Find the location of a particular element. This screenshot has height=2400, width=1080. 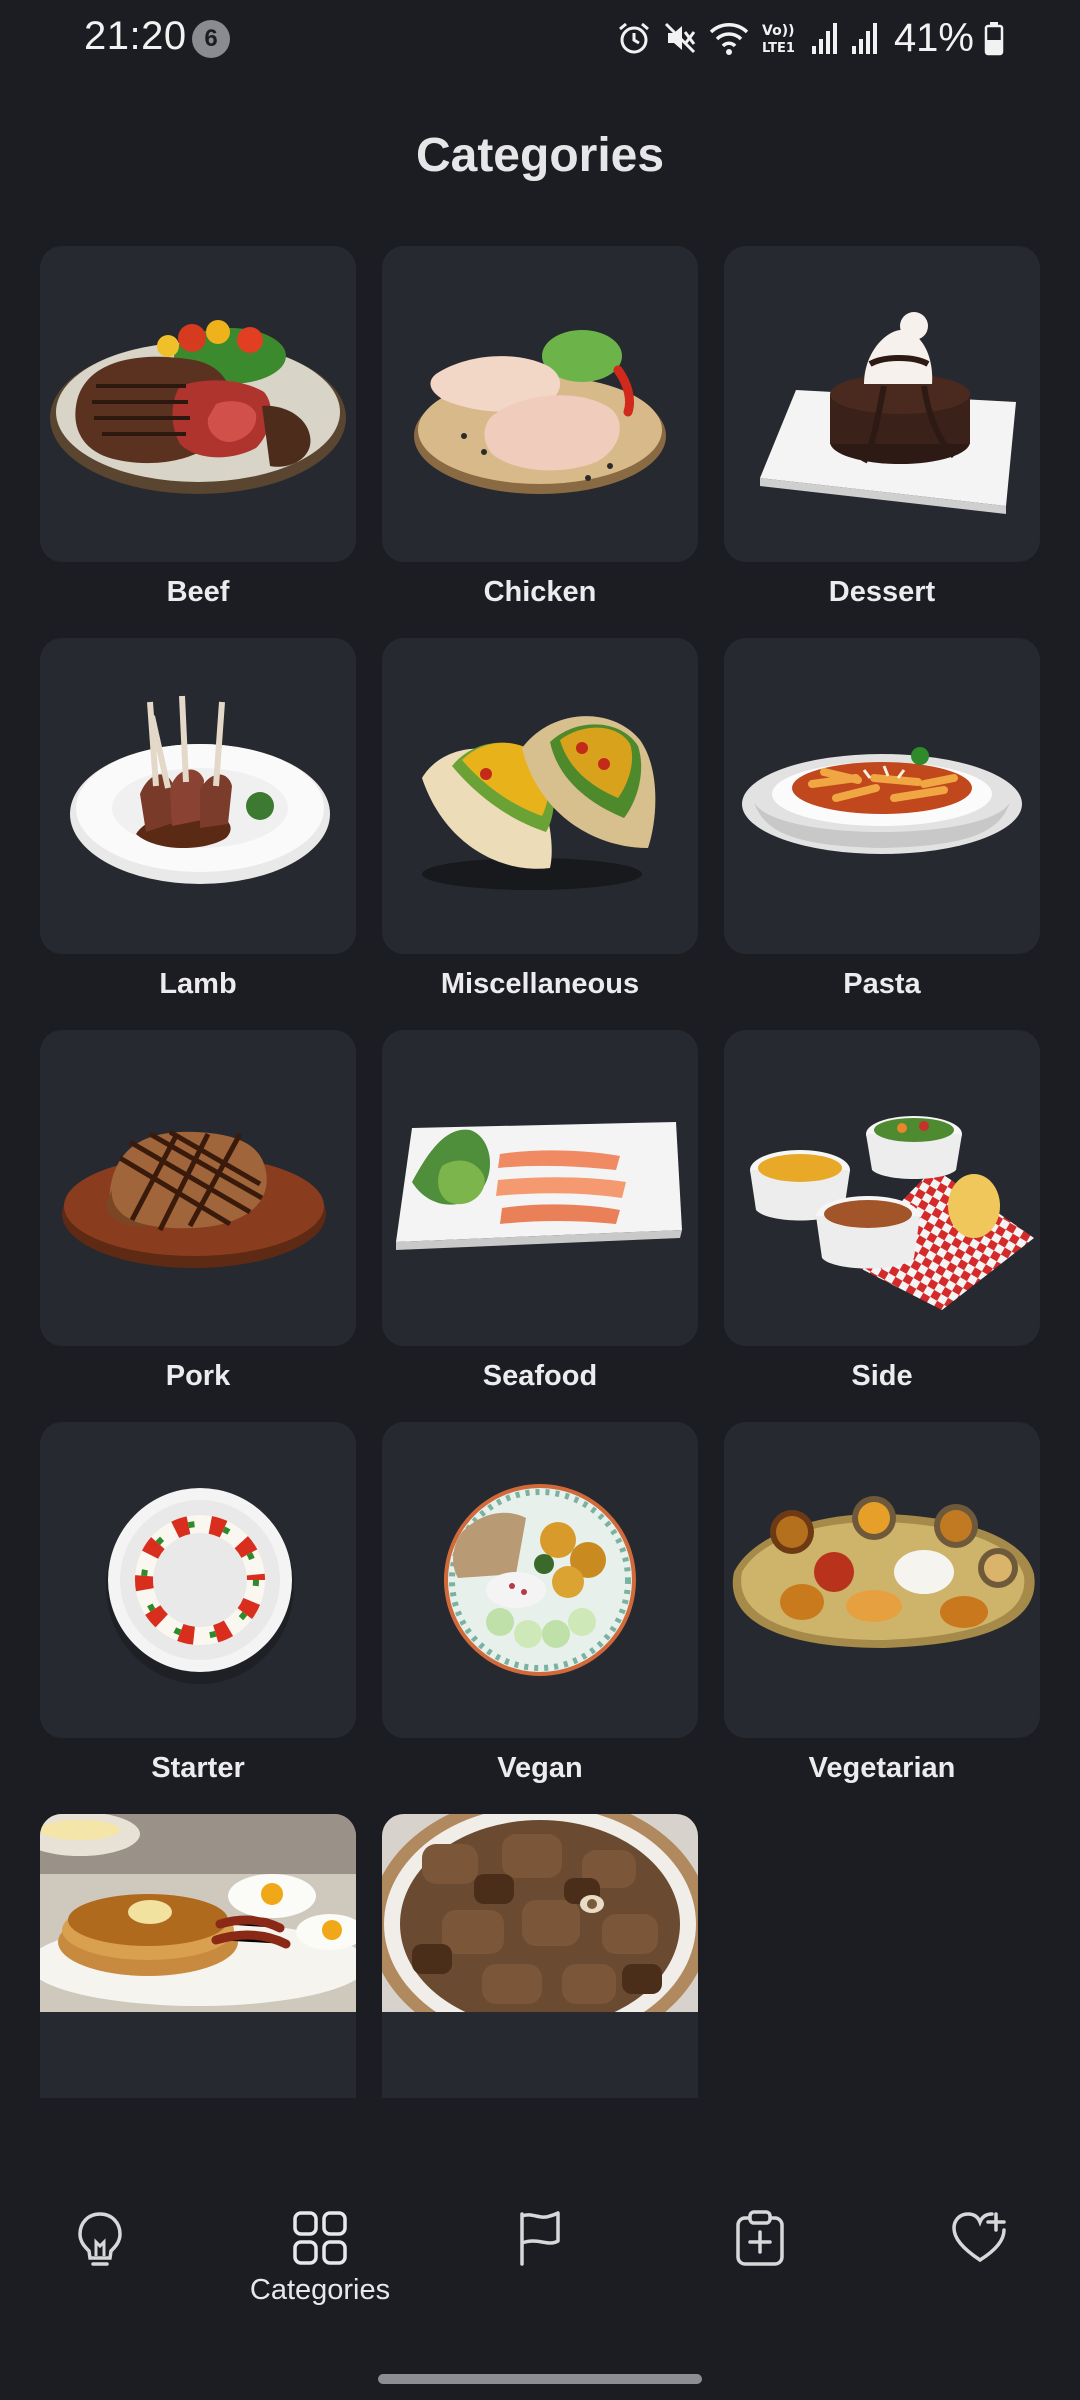

category-tile-seafood: Seafood is located at coordinates (540, 1211).